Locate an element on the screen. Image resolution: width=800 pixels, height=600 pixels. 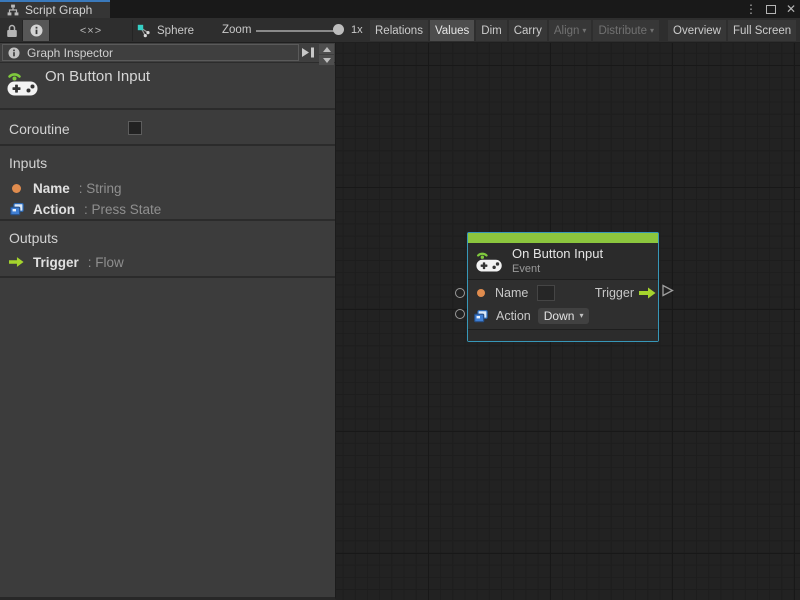
coroutine-checkbox is located at coordinates (135, 128).